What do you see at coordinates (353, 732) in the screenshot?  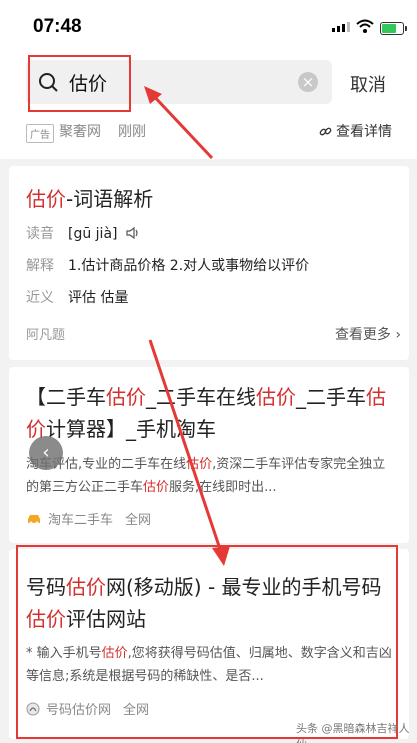 I see `watermark: 头条 @黑暗森林吉祥人仙` at bounding box center [353, 732].